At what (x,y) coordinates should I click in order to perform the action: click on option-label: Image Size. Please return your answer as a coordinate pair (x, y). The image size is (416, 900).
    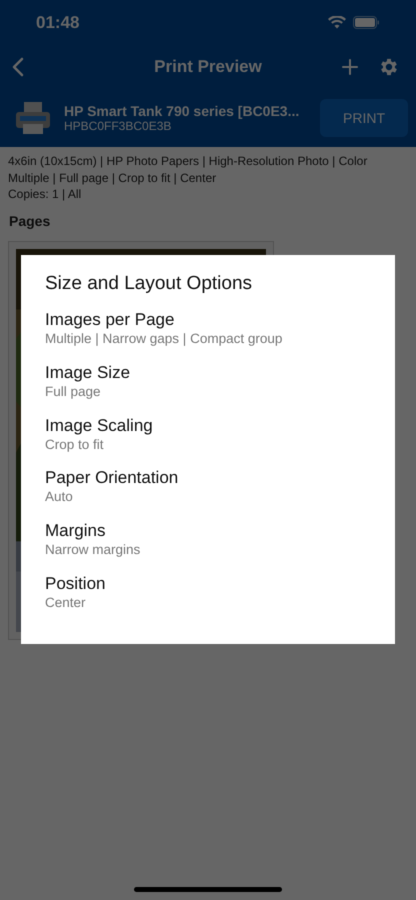
    Looking at the image, I should click on (88, 372).